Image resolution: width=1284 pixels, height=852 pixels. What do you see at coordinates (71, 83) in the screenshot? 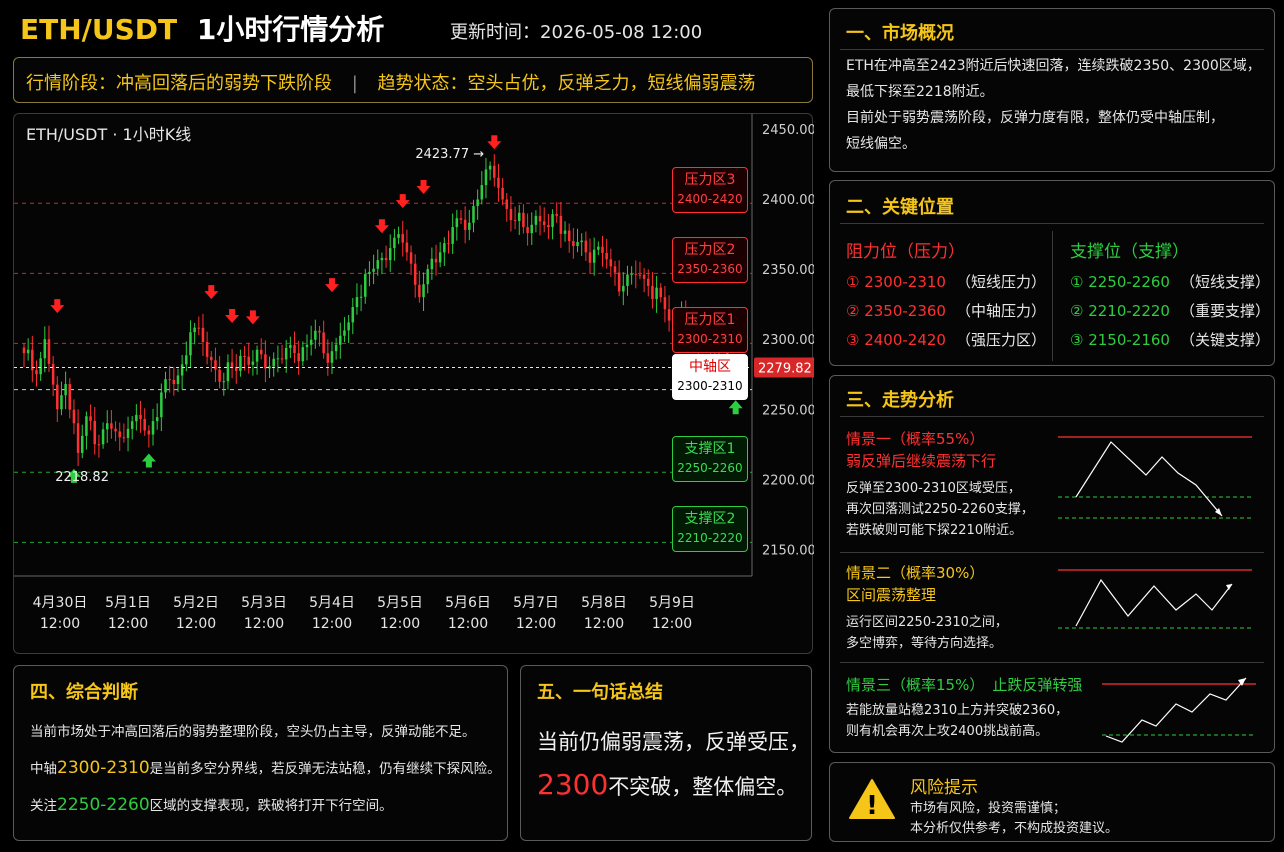
I see `phase-label: 行情阶段：` at bounding box center [71, 83].